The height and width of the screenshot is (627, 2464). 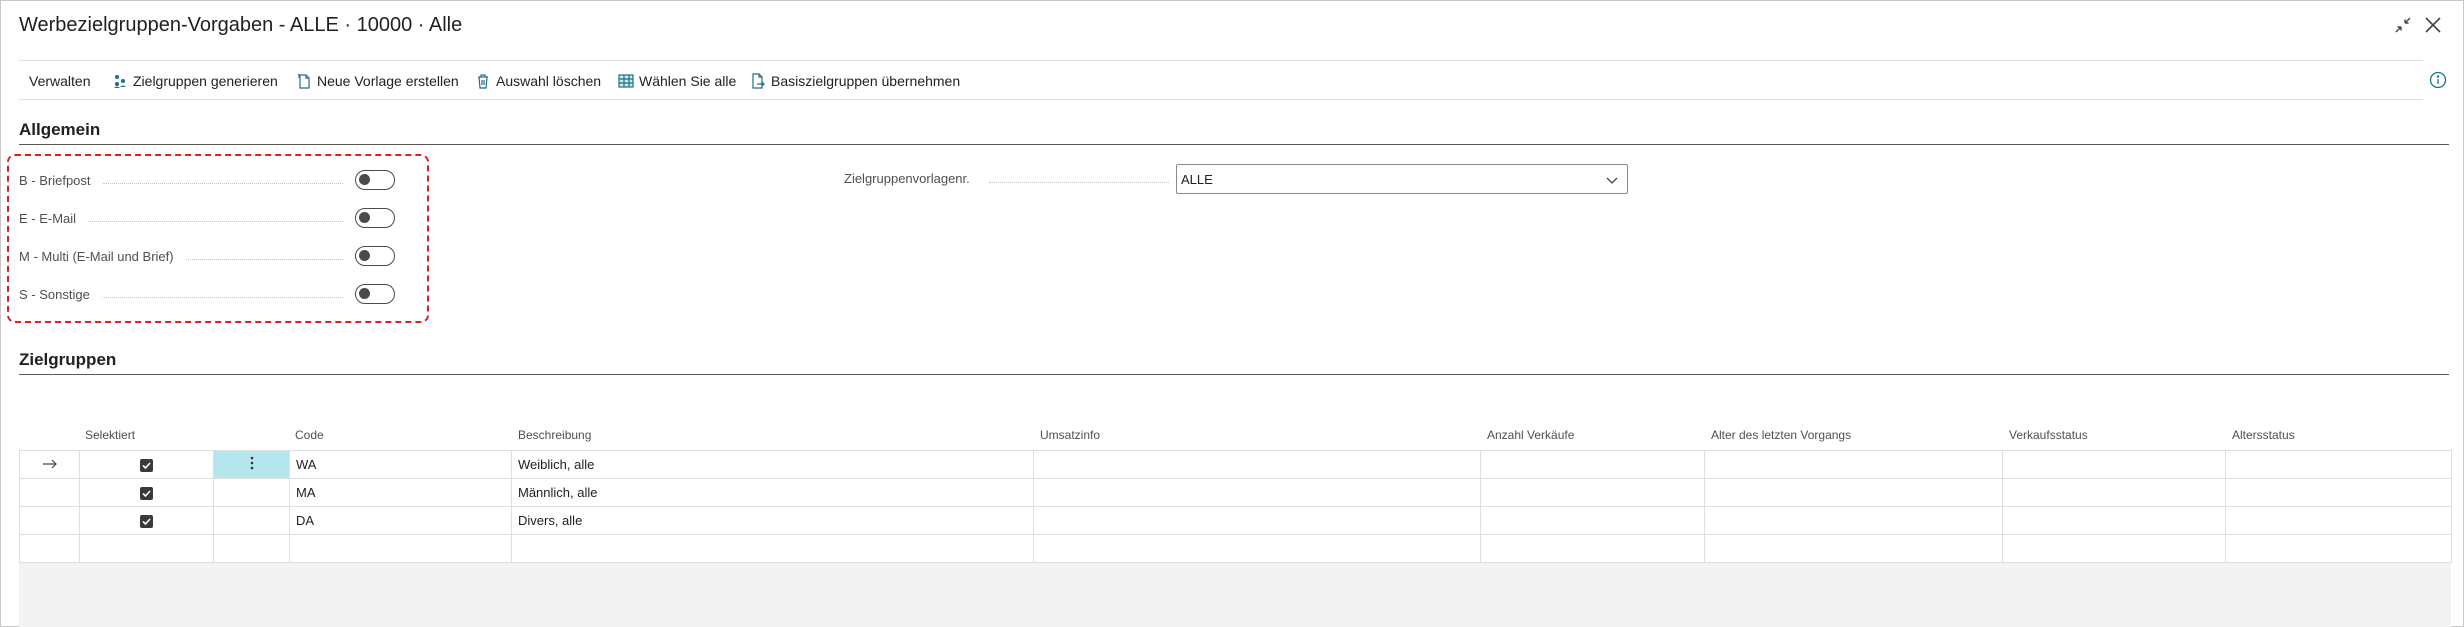 What do you see at coordinates (554, 435) in the screenshot?
I see `column-header-description: Beschreibung` at bounding box center [554, 435].